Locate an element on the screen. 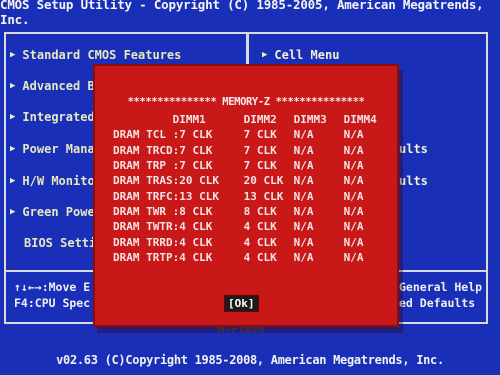  dimm2-value: 8 CLK is located at coordinates (260, 211).